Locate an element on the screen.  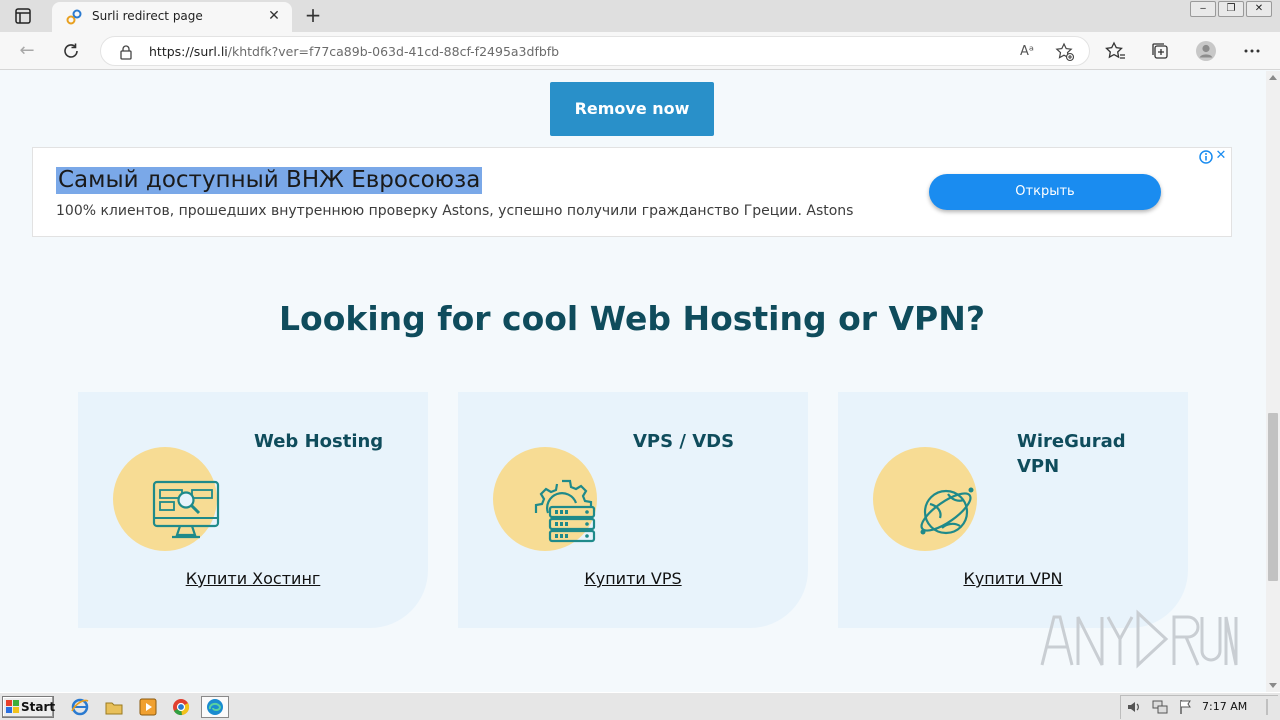
maximize-button: ❐ is located at coordinates (1231, 9).